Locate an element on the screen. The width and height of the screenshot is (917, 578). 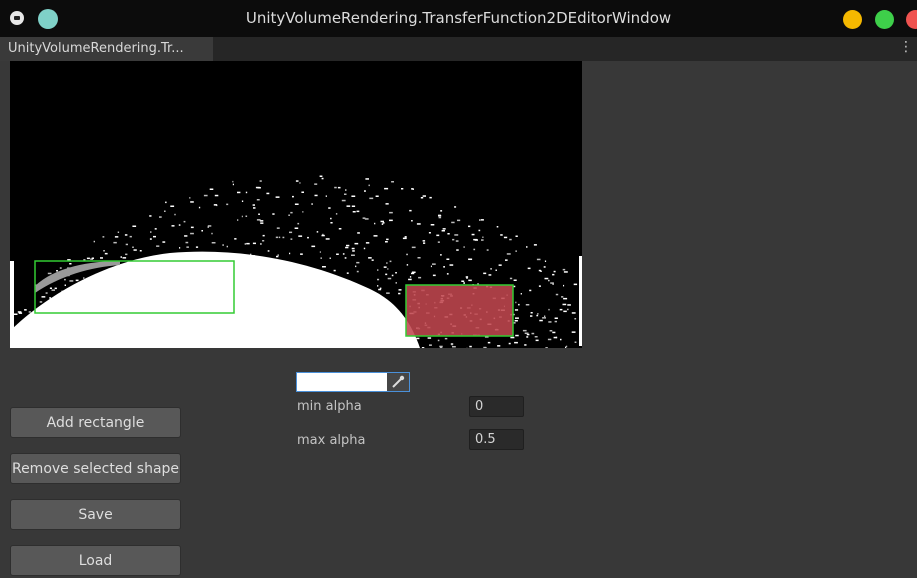
histogram-left-edge is located at coordinates (12, 296).